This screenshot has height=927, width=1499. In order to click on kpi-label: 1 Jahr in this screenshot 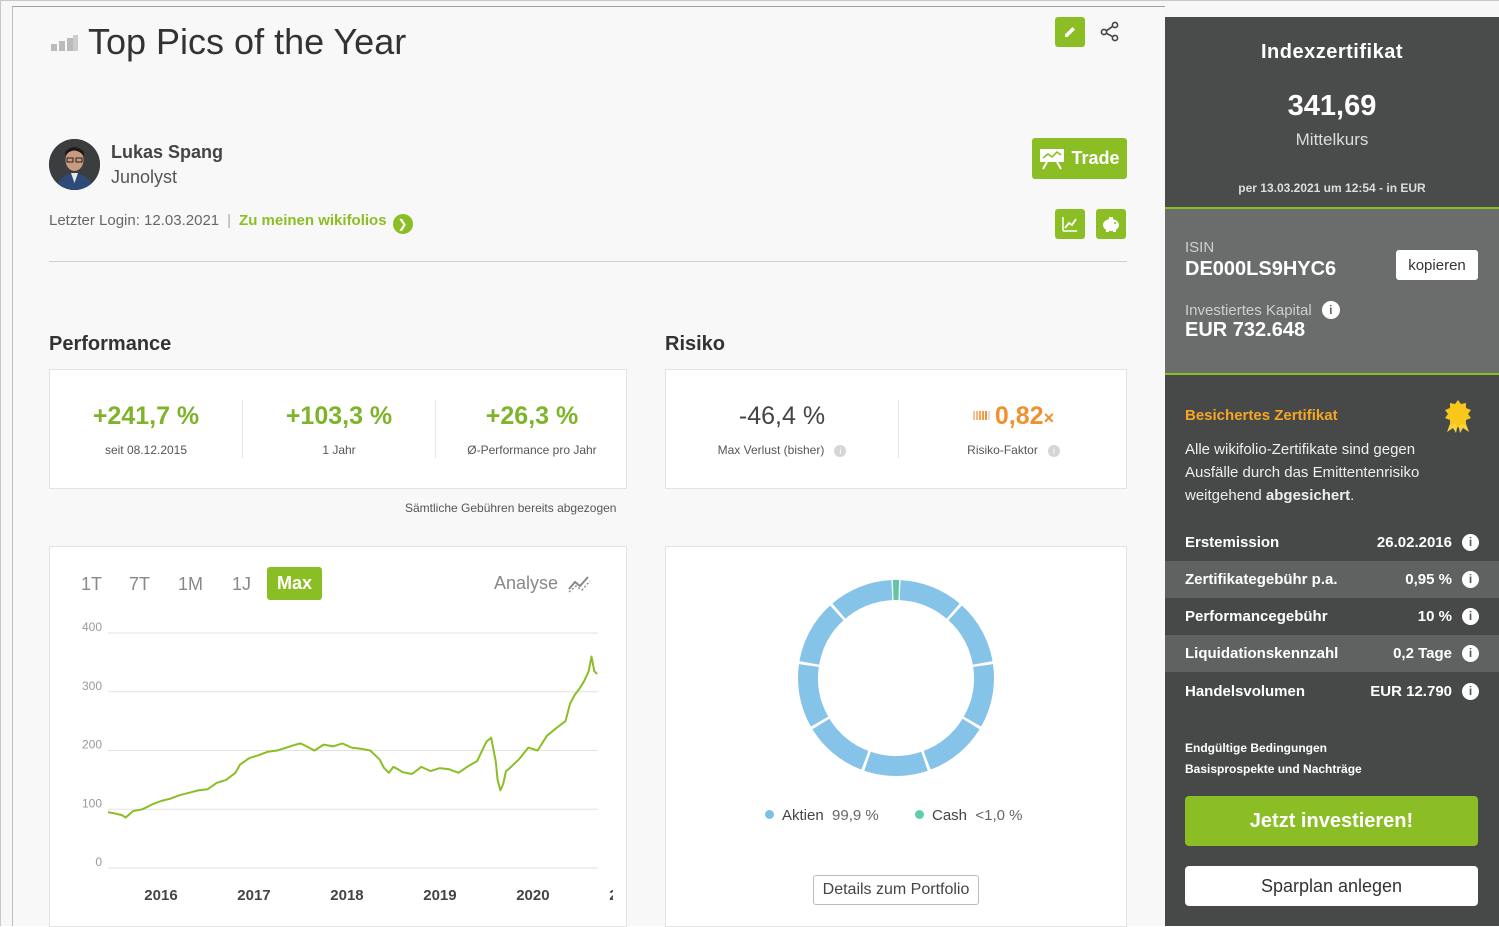, I will do `click(339, 450)`.